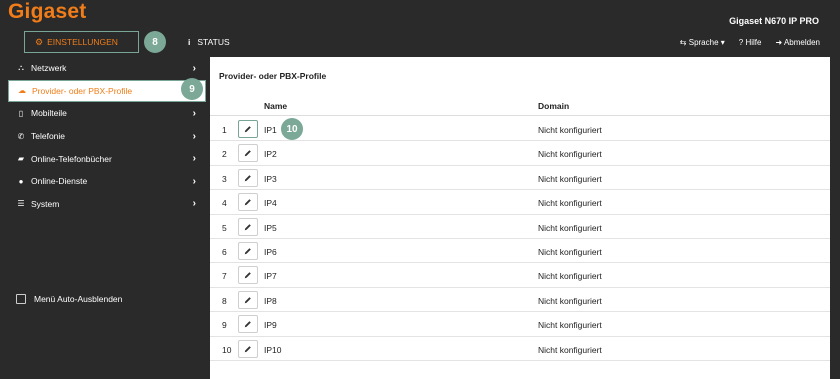  What do you see at coordinates (227, 349) in the screenshot?
I see `row-number: 10` at bounding box center [227, 349].